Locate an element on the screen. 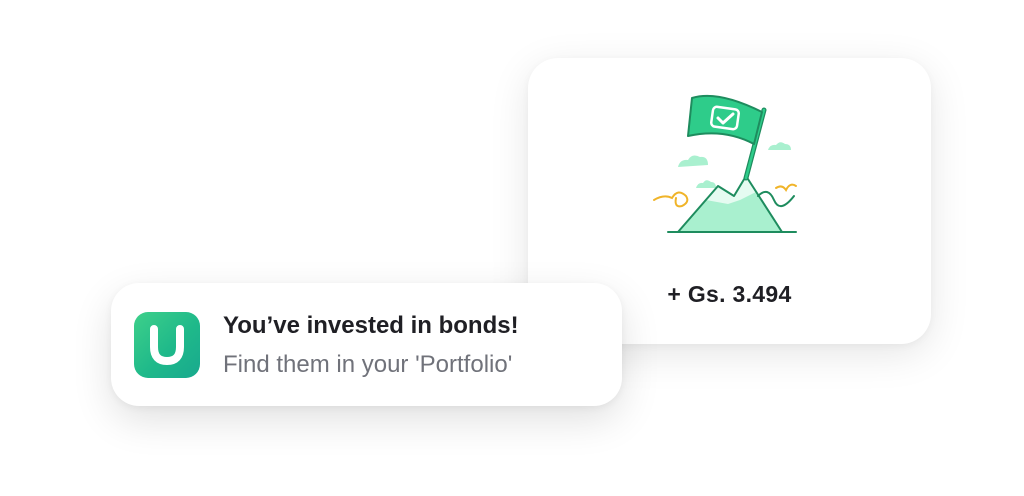 The image size is (1024, 496). notification-body: Find them in your 'Portfolio' is located at coordinates (368, 364).